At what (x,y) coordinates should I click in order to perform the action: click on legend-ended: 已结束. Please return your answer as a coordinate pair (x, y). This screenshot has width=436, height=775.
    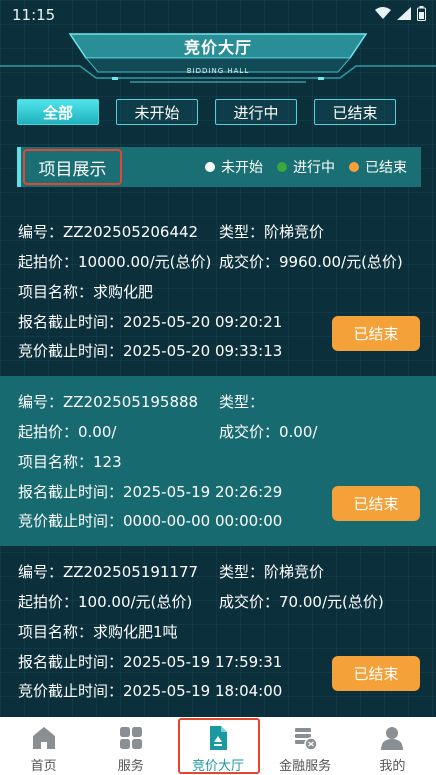
    Looking at the image, I should click on (378, 167).